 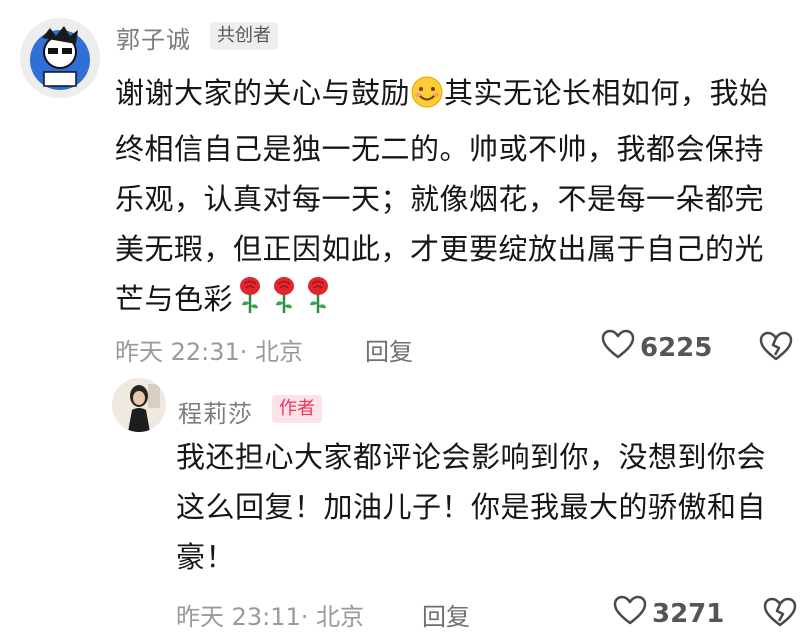 What do you see at coordinates (297, 409) in the screenshot?
I see `author-badge: 作者` at bounding box center [297, 409].